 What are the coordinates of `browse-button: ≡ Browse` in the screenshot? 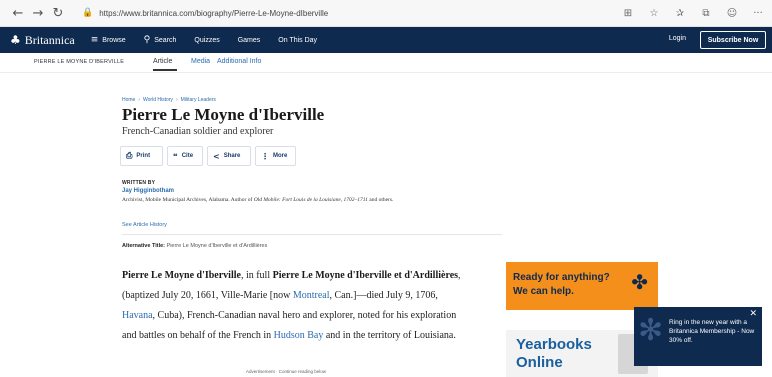 It's located at (108, 40).